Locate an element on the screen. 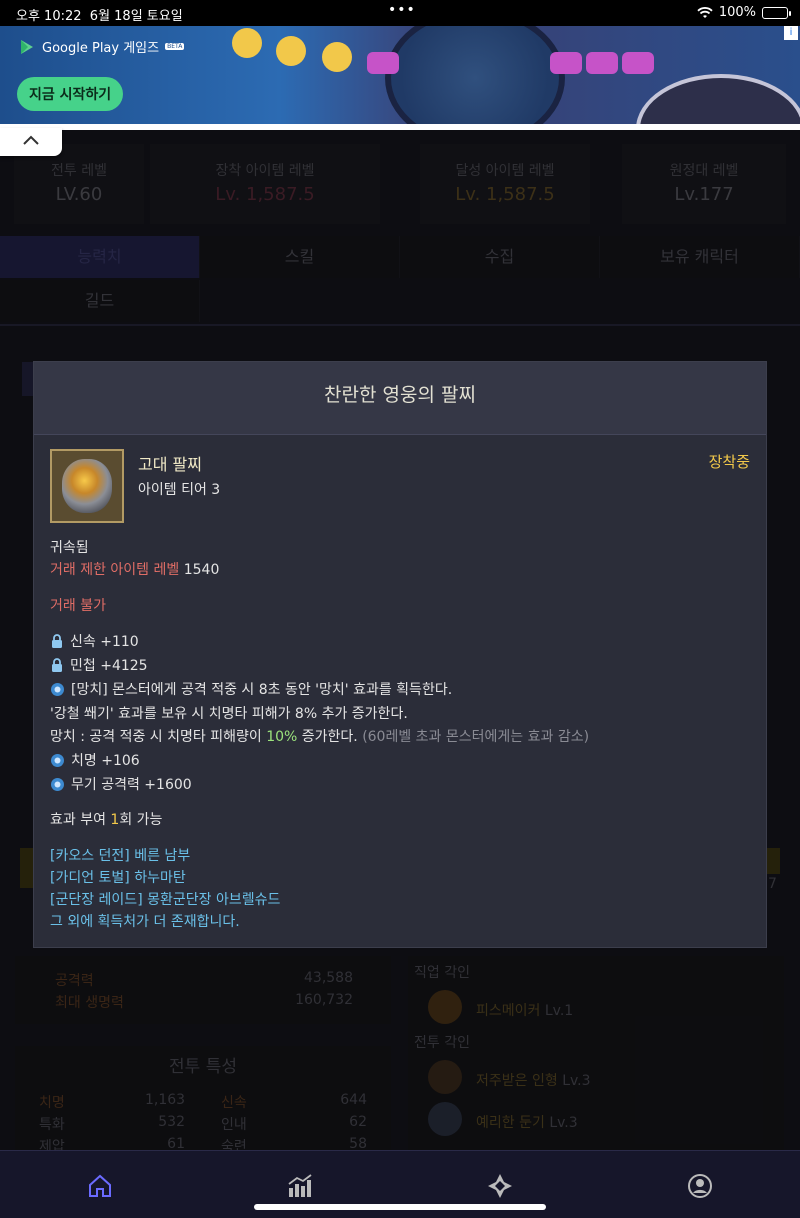 The image size is (800, 1218). compass-icon is located at coordinates (500, 1186).